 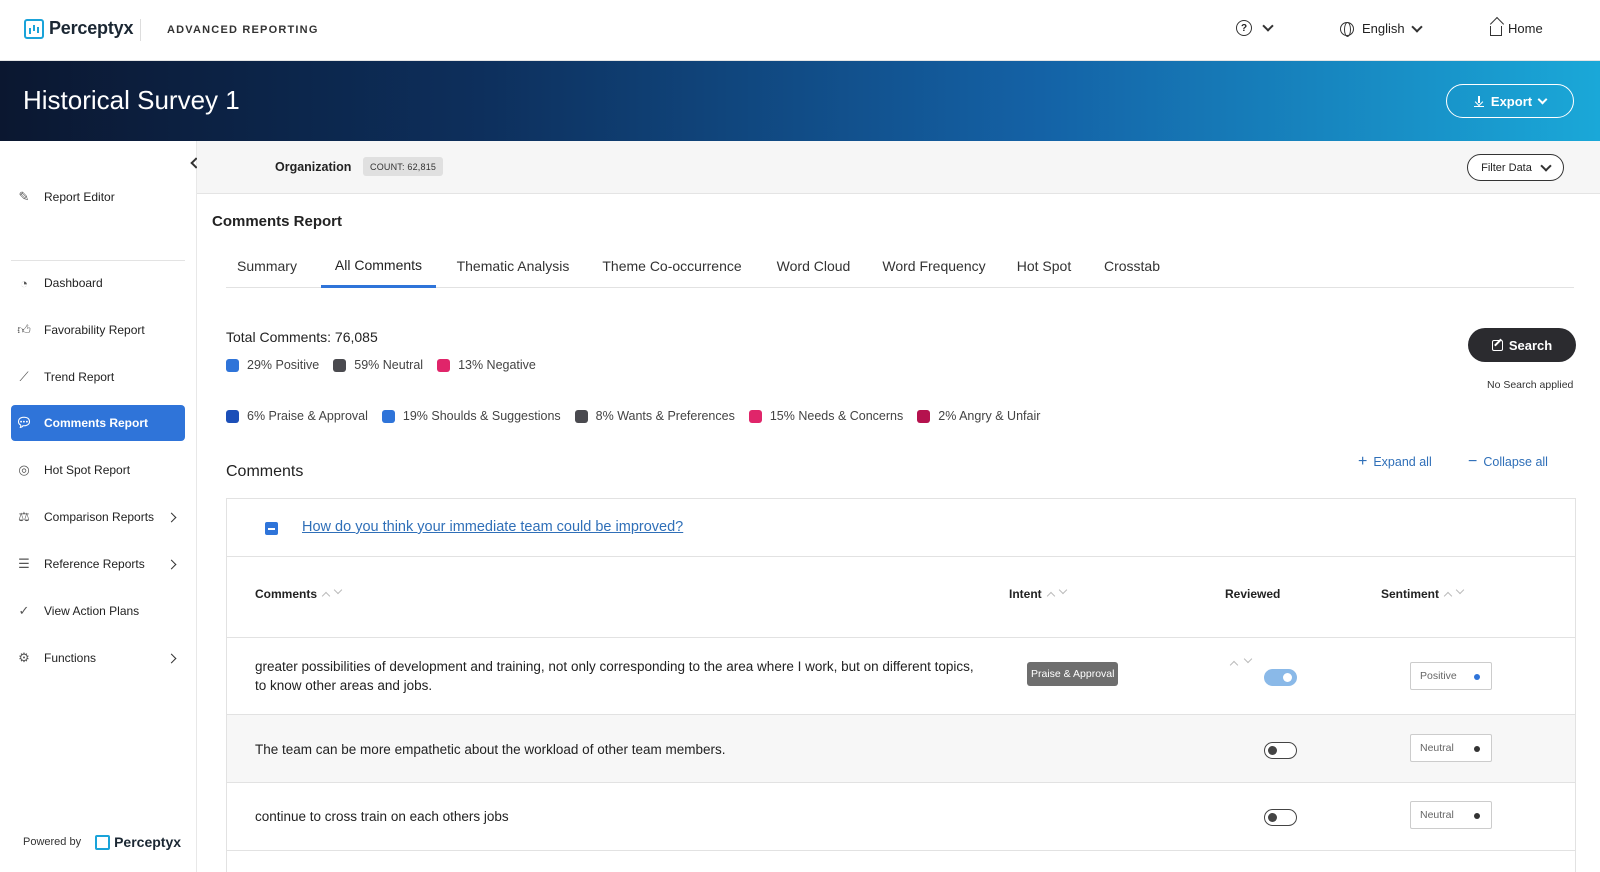 I want to click on bar-chart-icon: ☰, so click(x=24, y=563).